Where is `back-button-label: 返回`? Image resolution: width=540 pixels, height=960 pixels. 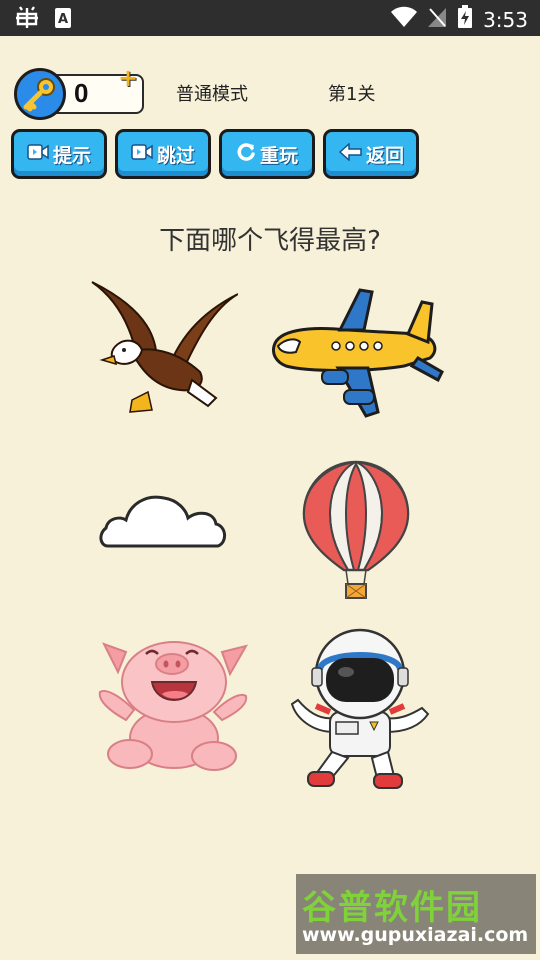 back-button-label: 返回 is located at coordinates (384, 155).